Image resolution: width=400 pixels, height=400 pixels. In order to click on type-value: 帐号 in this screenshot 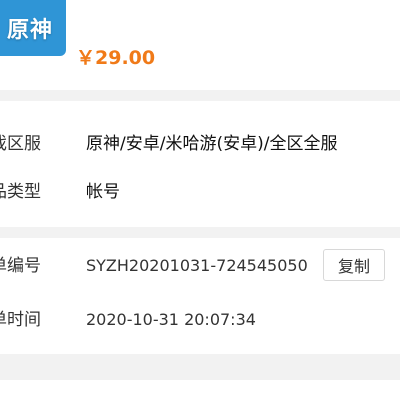, I will do `click(103, 192)`.